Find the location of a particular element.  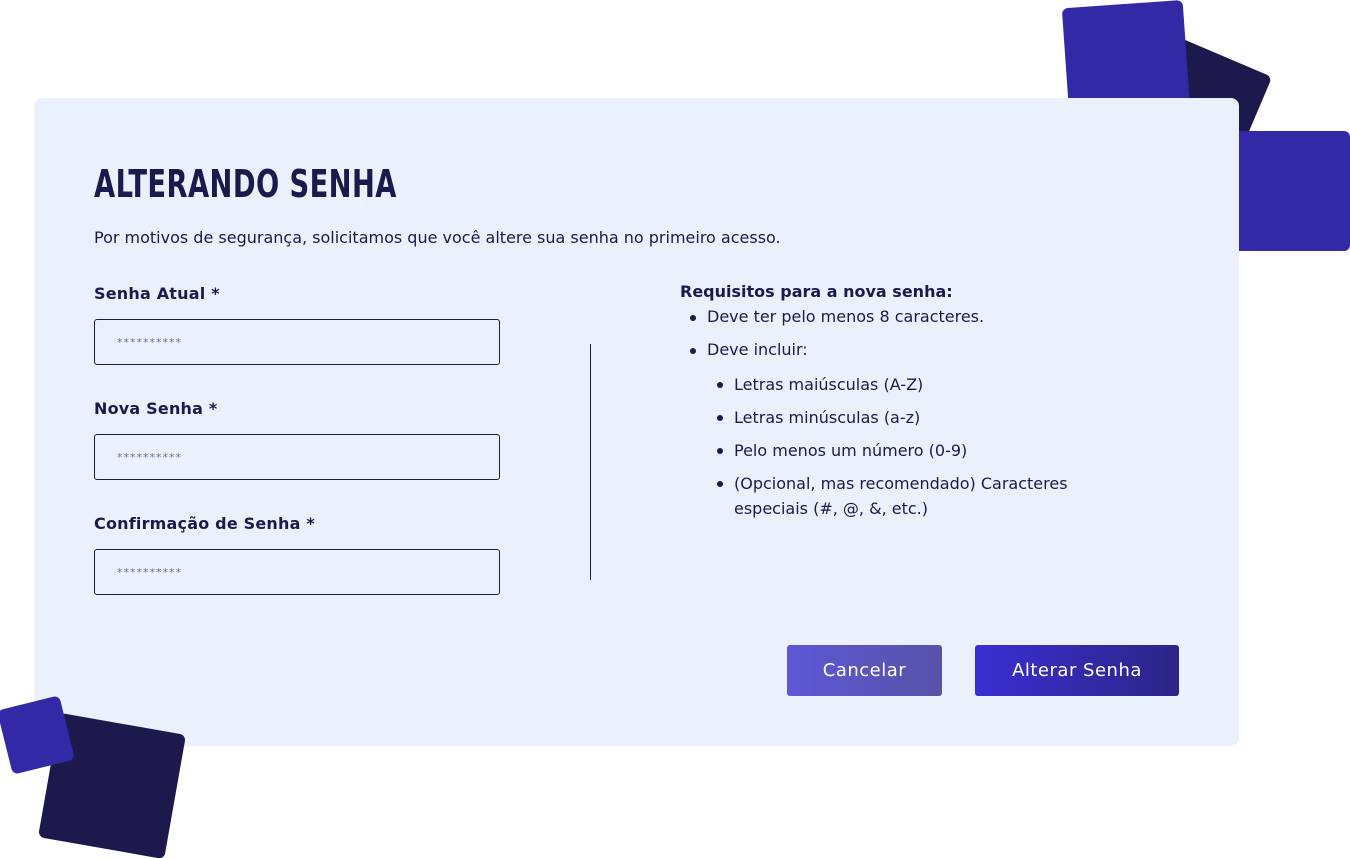

new-password-input is located at coordinates (297, 457).